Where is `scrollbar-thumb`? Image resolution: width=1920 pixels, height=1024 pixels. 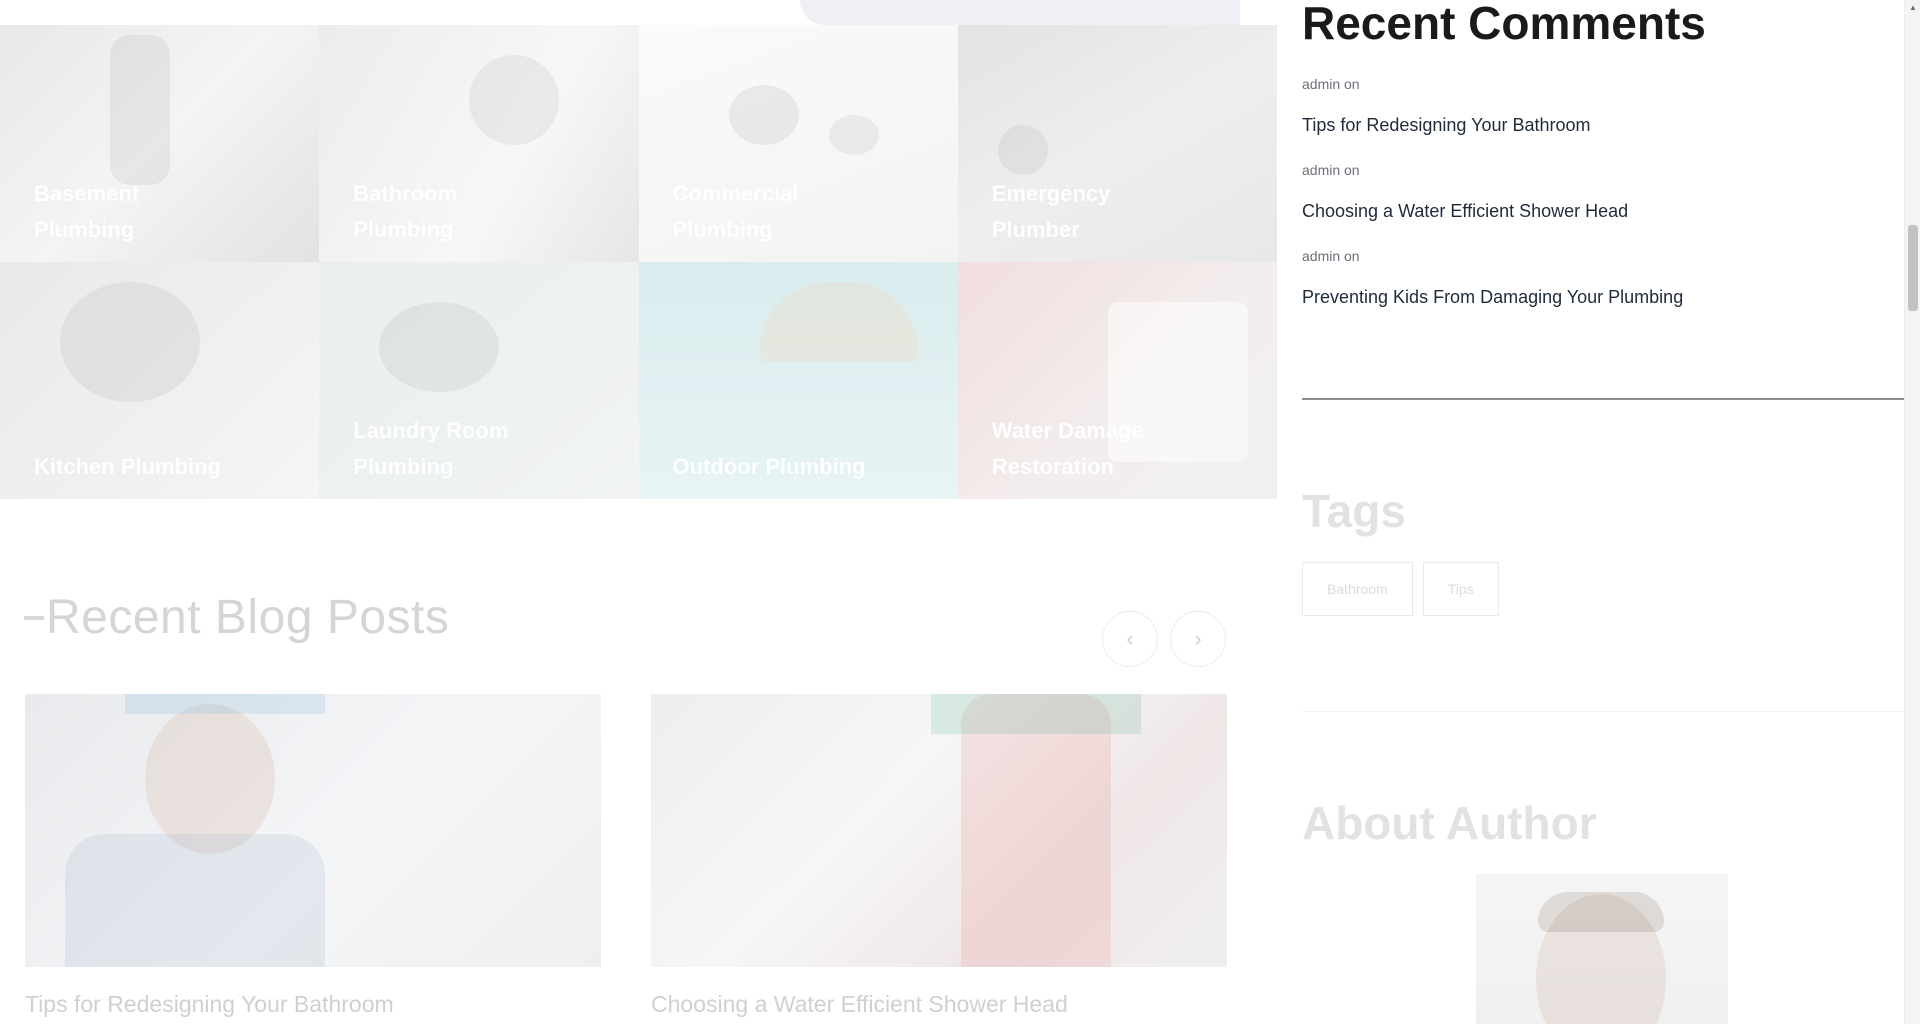
scrollbar-thumb is located at coordinates (1913, 268).